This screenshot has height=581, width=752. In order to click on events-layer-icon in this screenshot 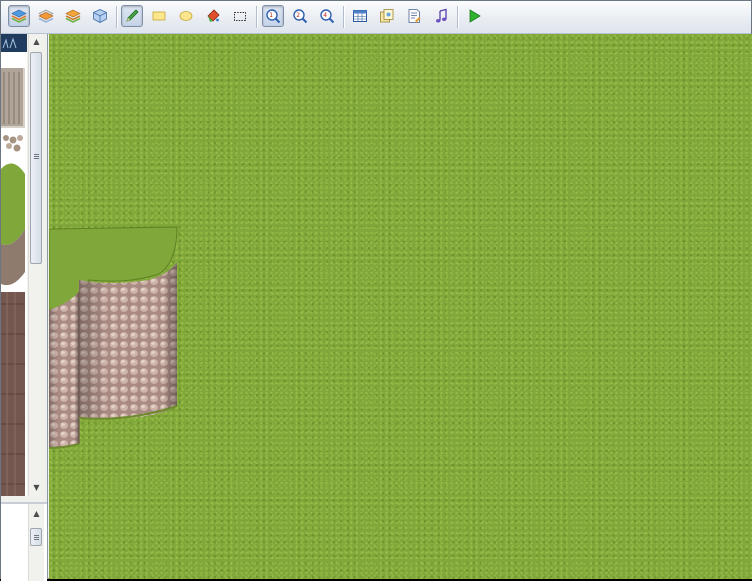, I will do `click(100, 16)`.